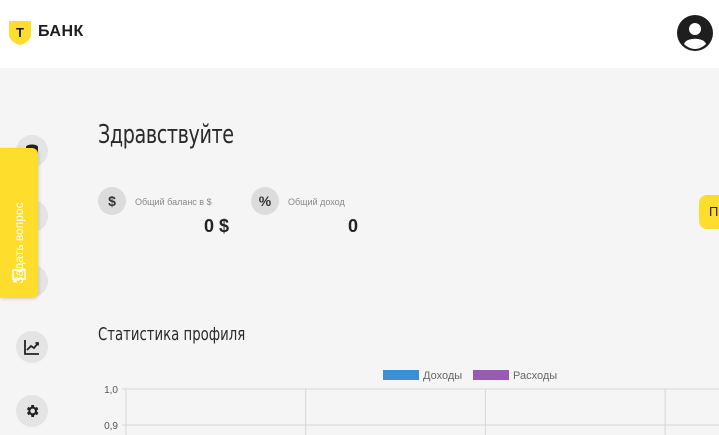 This screenshot has height=435, width=719. Describe the element at coordinates (695, 33) in the screenshot. I see `user-avatar-icon` at that location.